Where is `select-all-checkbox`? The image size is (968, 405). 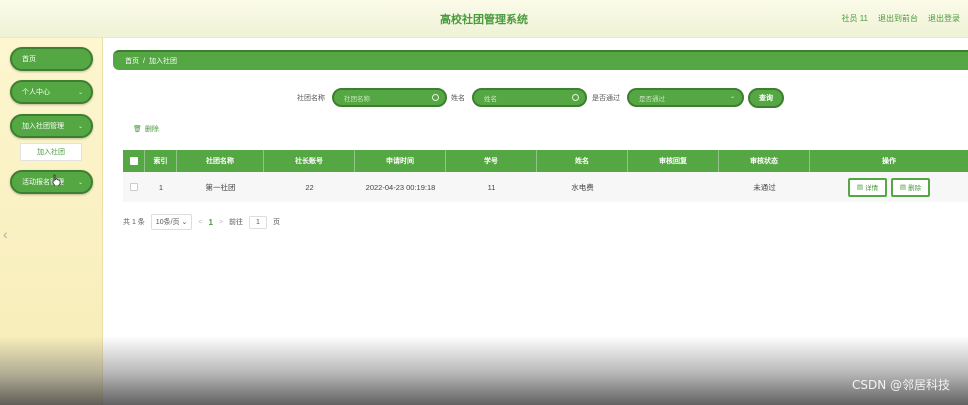
select-all-checkbox is located at coordinates (133, 161).